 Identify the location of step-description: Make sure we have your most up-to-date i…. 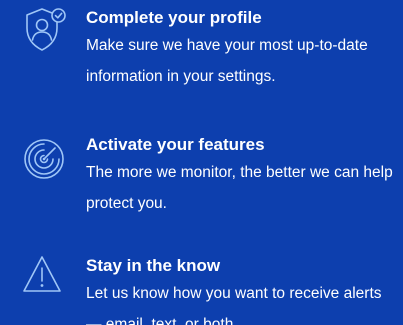
(227, 61).